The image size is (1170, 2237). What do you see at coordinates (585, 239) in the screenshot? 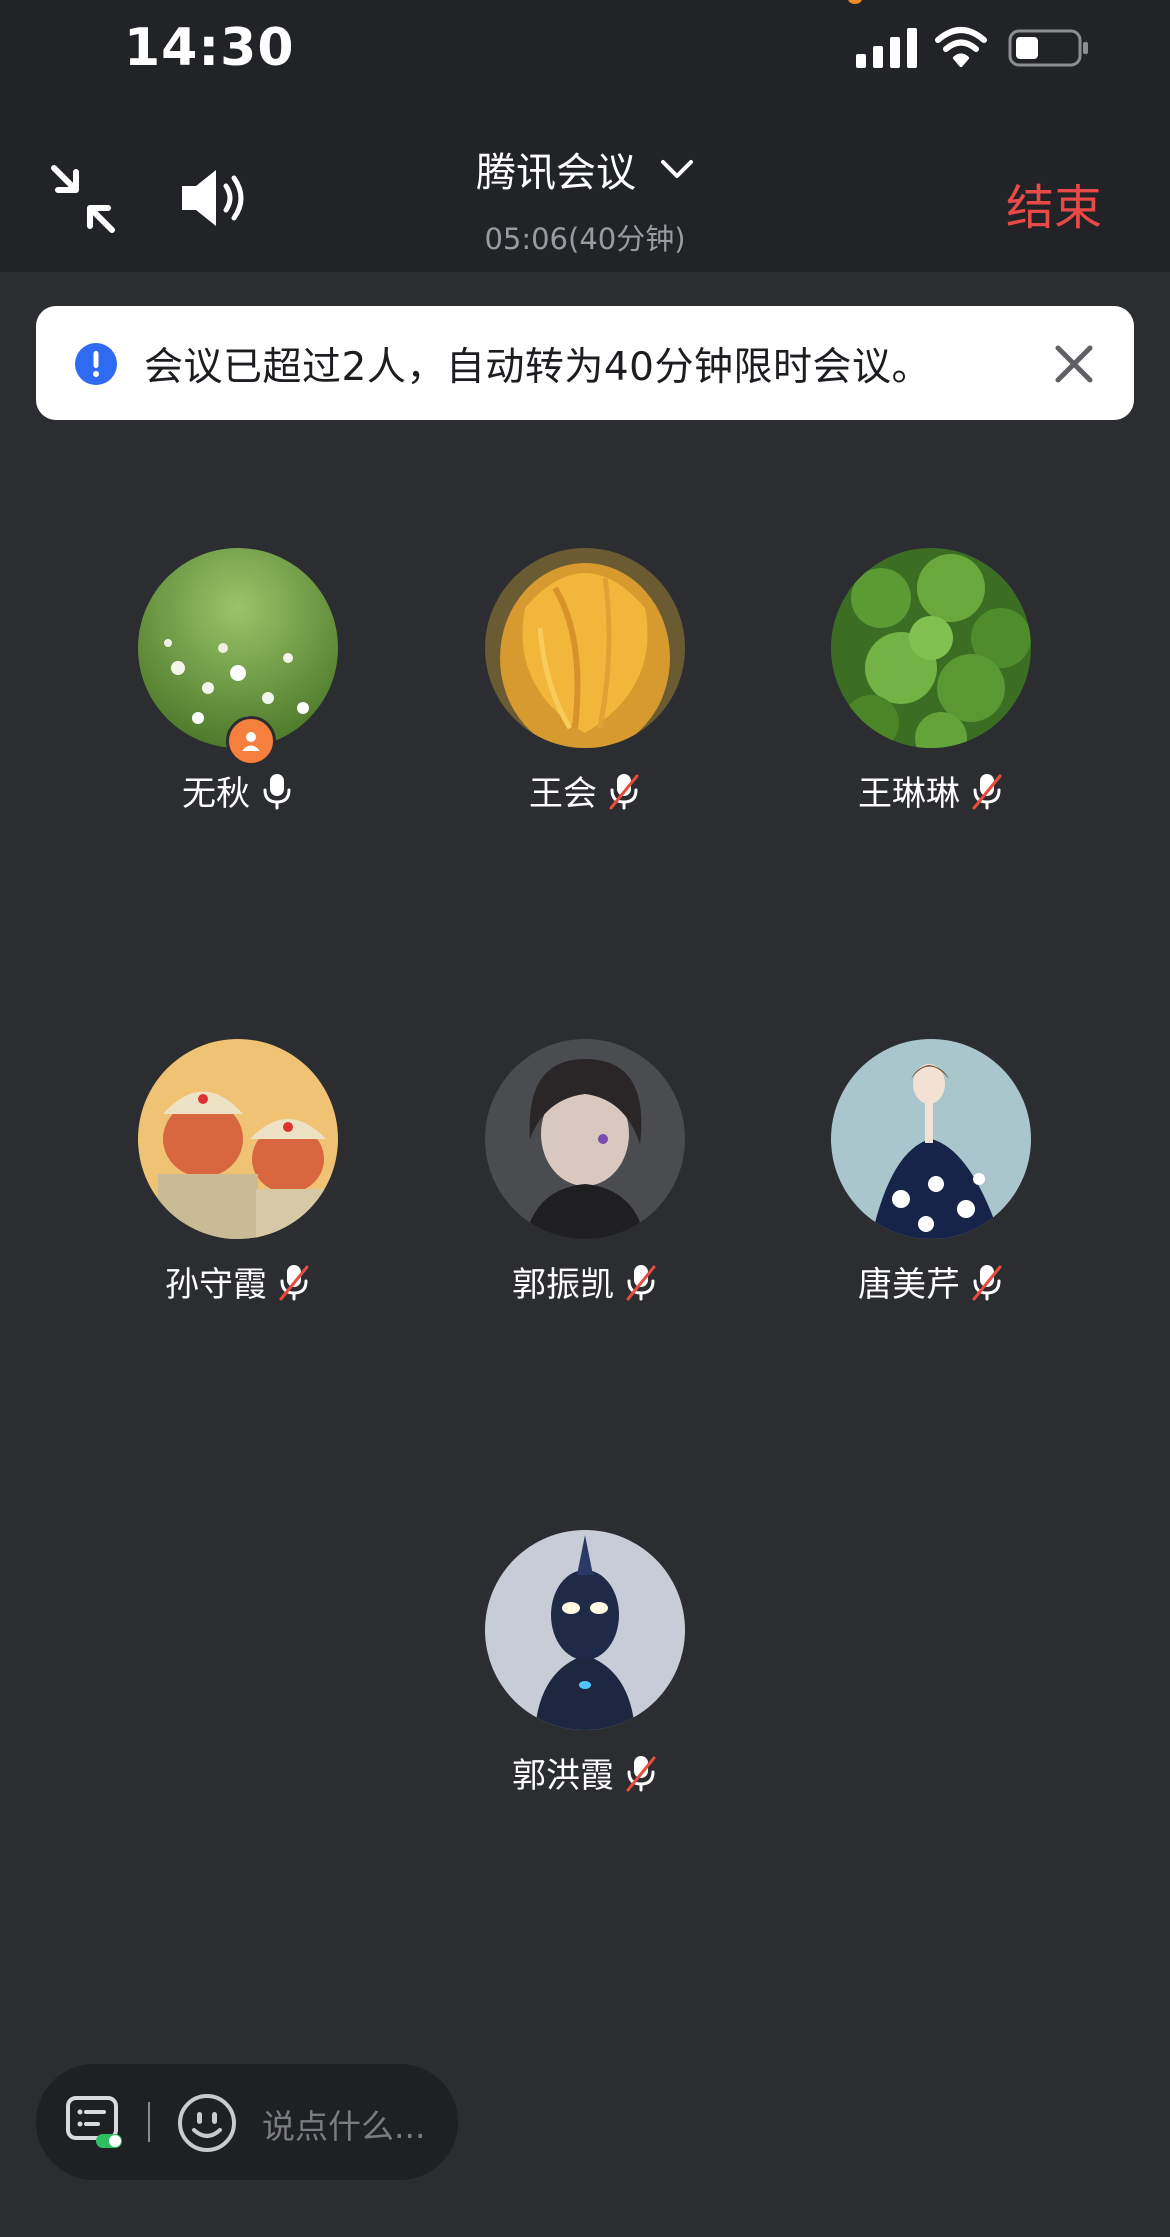
I see `meeting-duration: 05:06(40分钟)` at bounding box center [585, 239].